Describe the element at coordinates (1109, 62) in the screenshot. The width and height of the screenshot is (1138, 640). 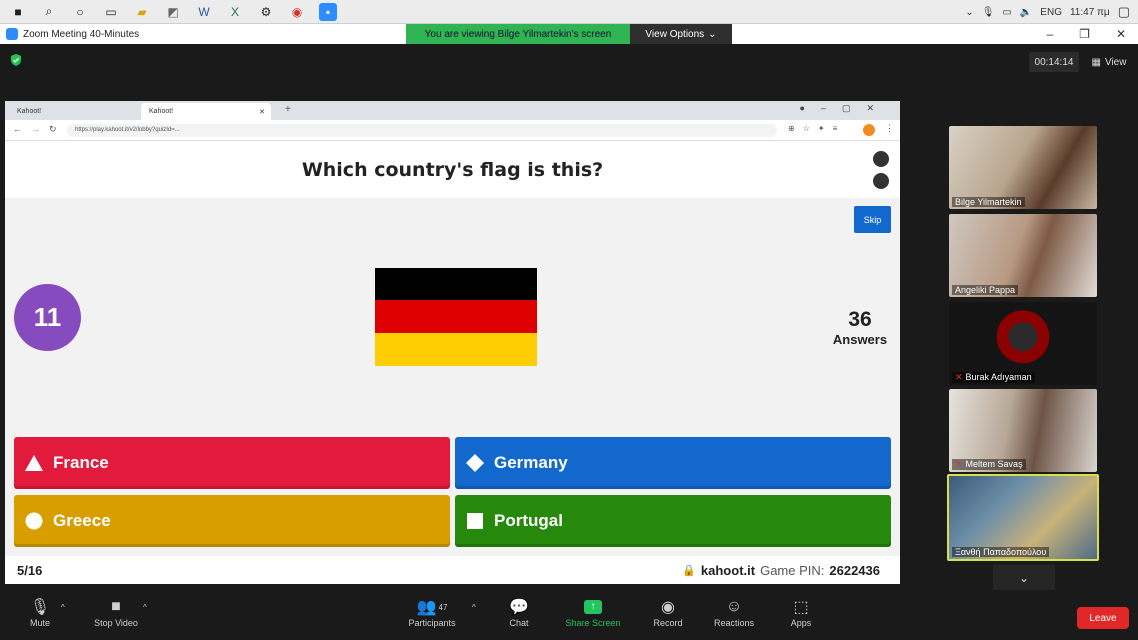
I see `view-button: ▦ View` at that location.